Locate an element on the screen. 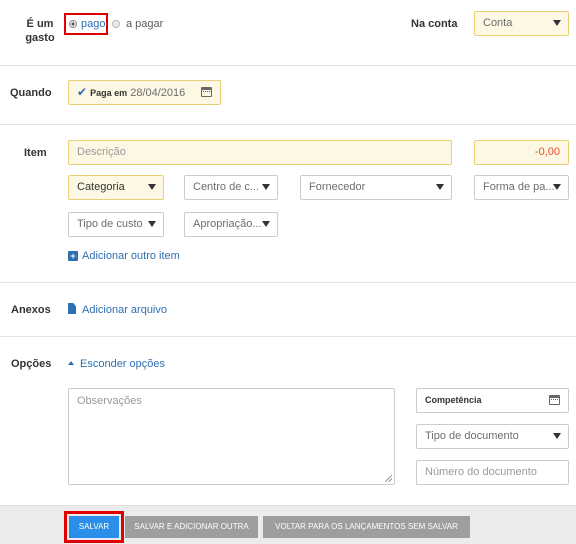  document-number-placeholder: Número do documento is located at coordinates (481, 472).